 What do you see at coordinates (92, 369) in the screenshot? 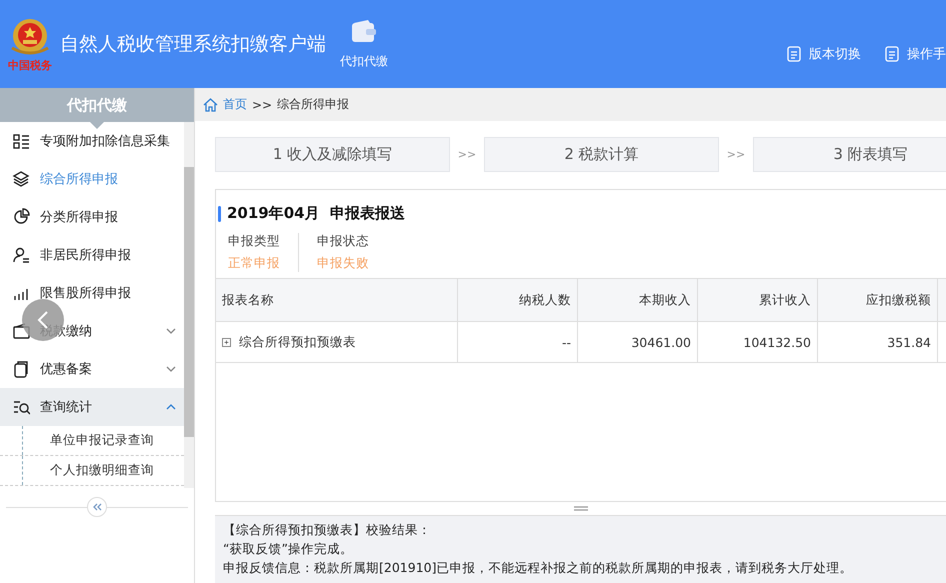
I see `menu-item: 优惠备案` at bounding box center [92, 369].